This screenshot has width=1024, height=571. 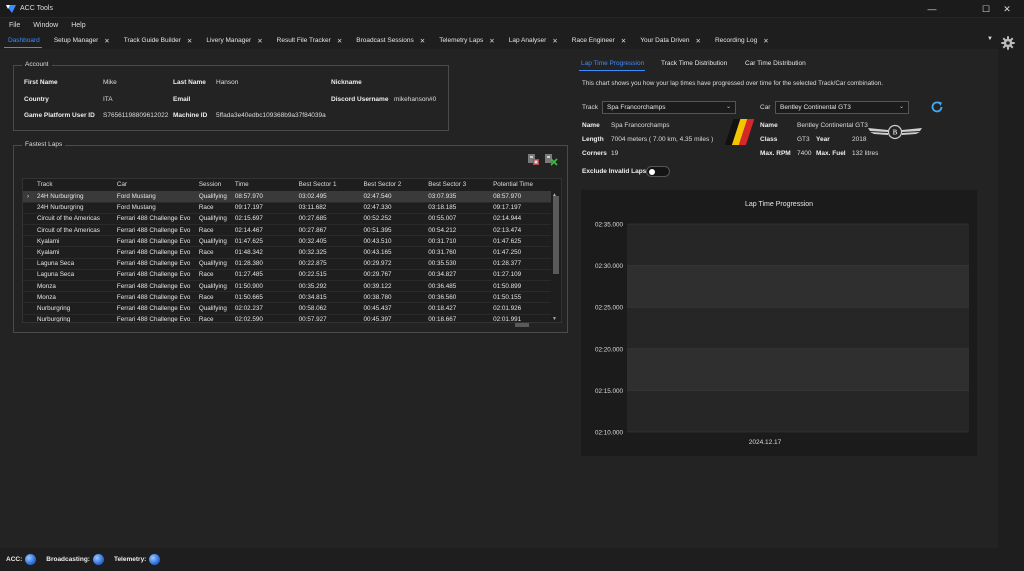 What do you see at coordinates (415, 99) in the screenshot?
I see `discord-value: mikehanson#0` at bounding box center [415, 99].